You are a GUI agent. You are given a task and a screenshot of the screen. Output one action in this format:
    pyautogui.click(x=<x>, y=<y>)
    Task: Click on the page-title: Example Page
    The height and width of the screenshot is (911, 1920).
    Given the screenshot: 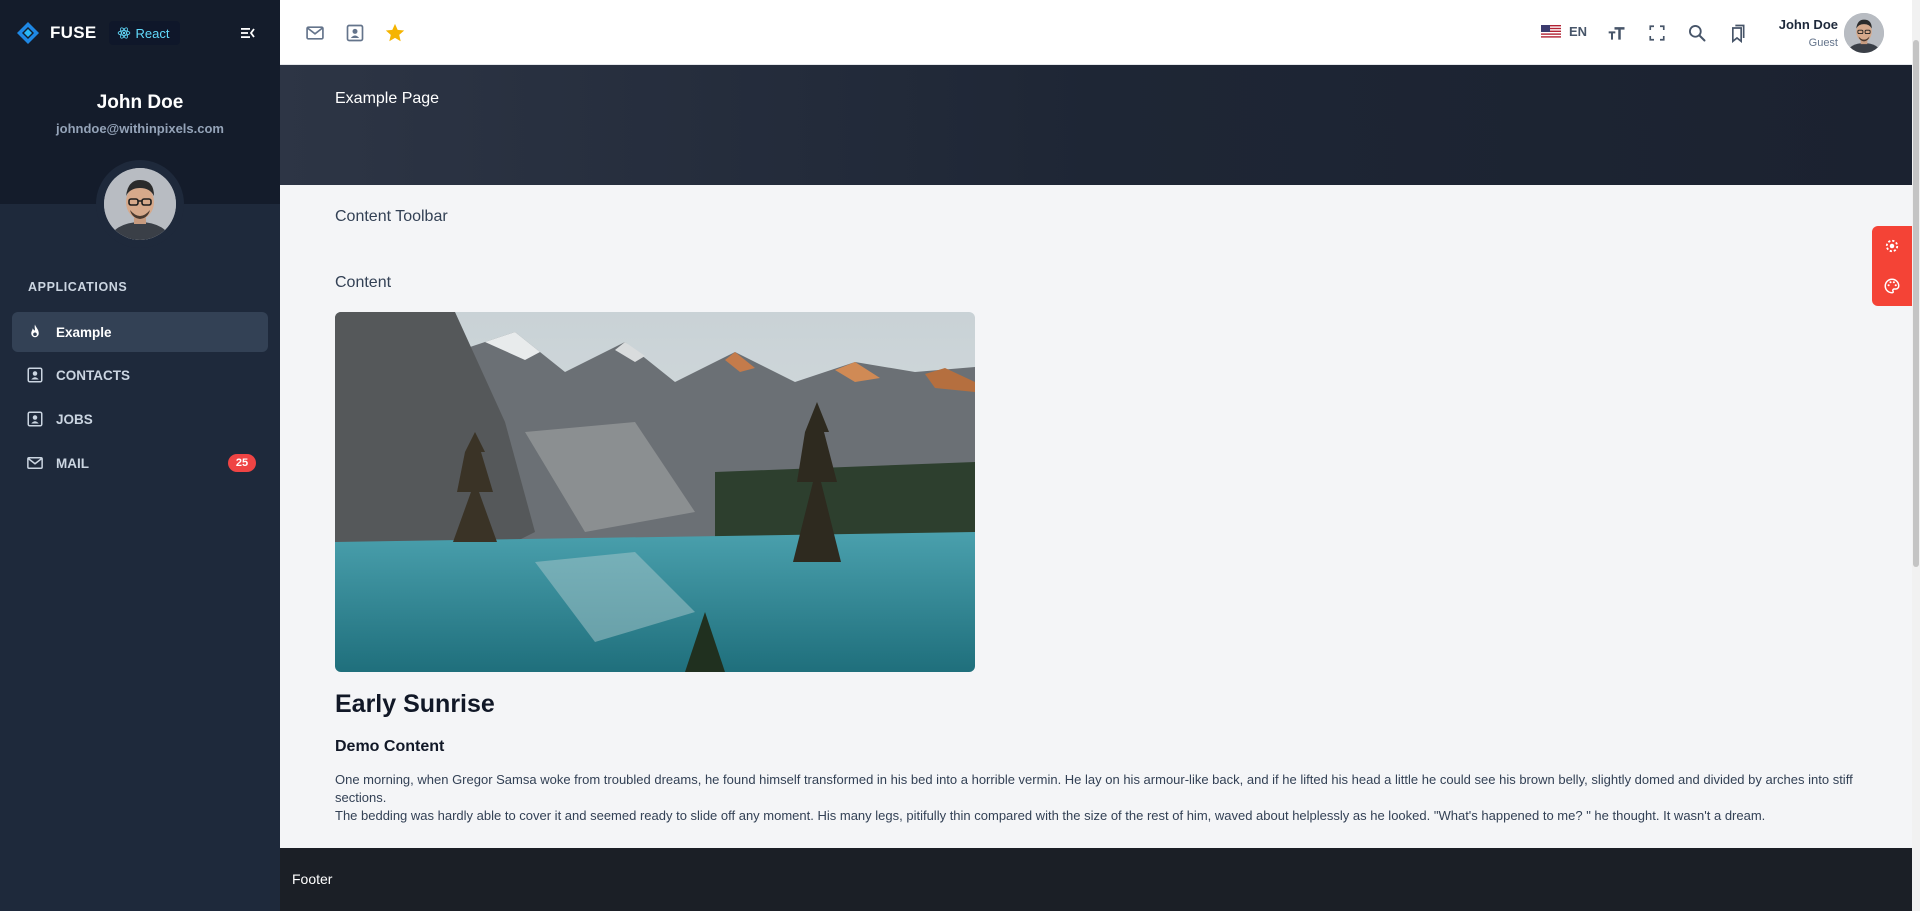 What is the action you would take?
    pyautogui.click(x=387, y=98)
    